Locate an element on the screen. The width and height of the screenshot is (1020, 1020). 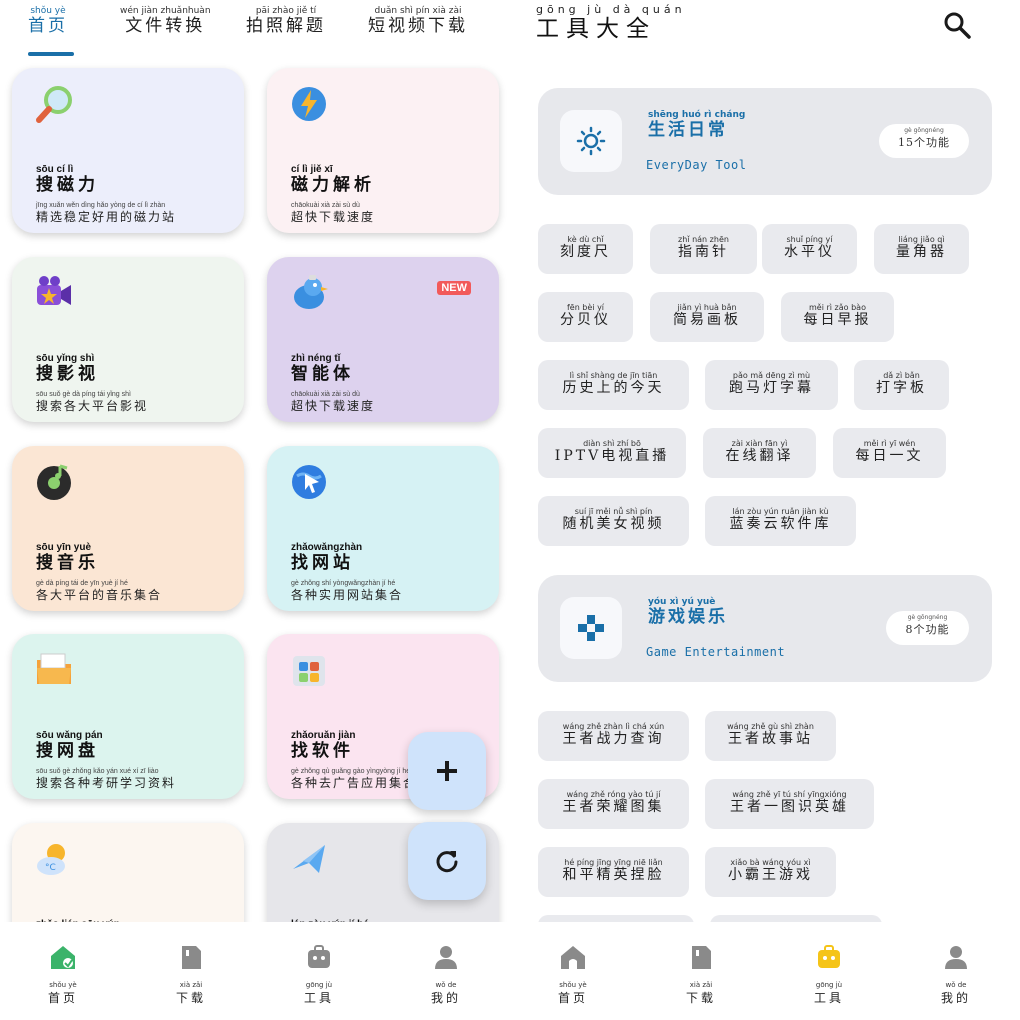
magnifier-icon is located at coordinates (54, 104).